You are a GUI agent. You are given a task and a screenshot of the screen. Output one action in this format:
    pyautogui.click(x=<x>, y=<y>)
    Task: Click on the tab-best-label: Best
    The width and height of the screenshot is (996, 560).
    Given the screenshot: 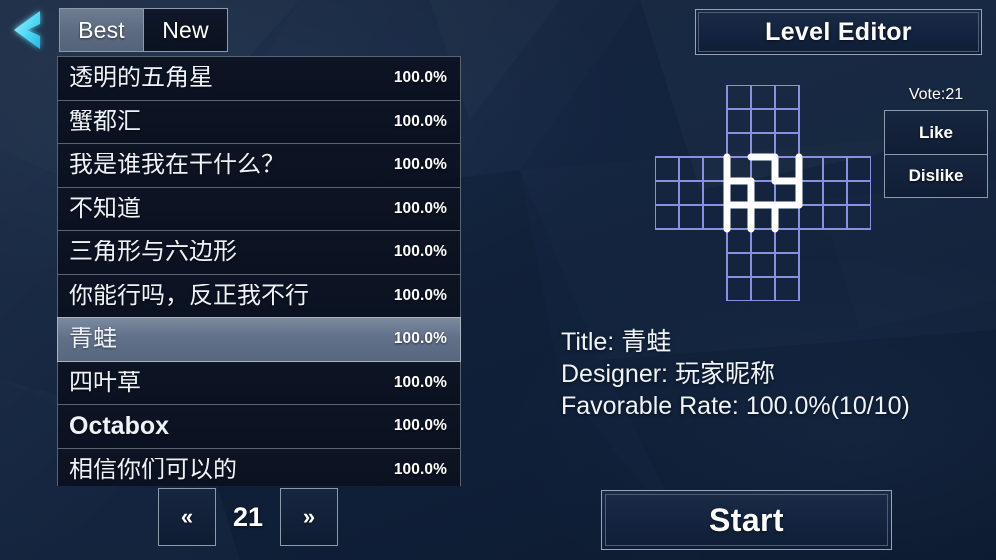 What is the action you would take?
    pyautogui.click(x=101, y=29)
    